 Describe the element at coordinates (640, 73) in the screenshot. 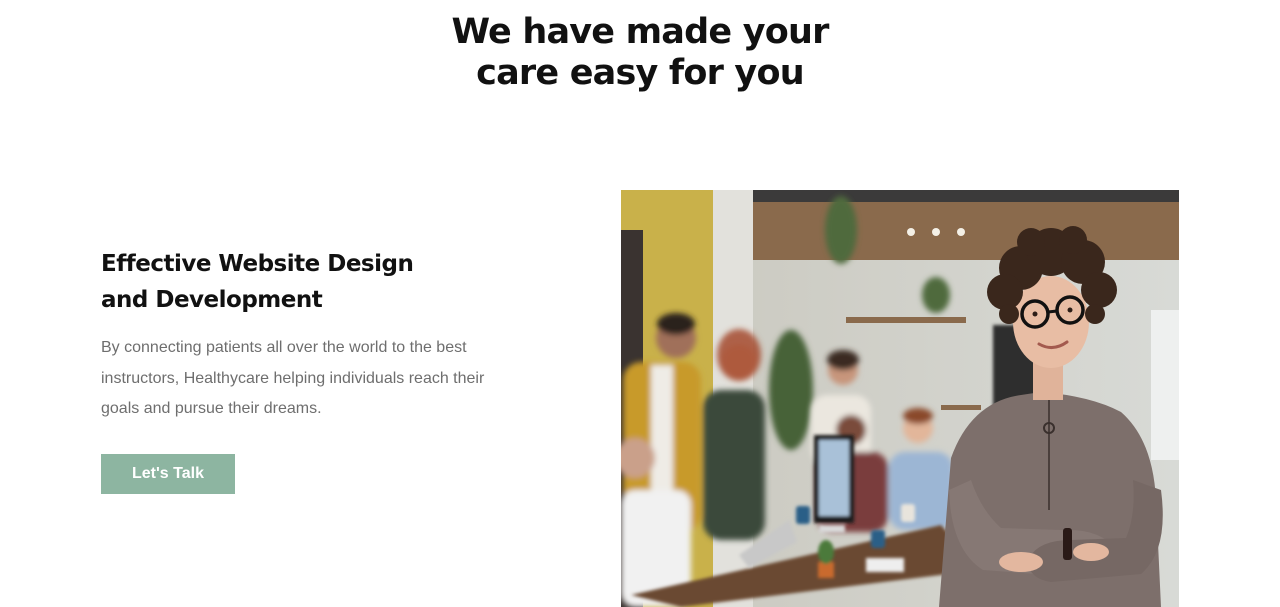

I see `section-heading-line-2: care easy for you` at that location.